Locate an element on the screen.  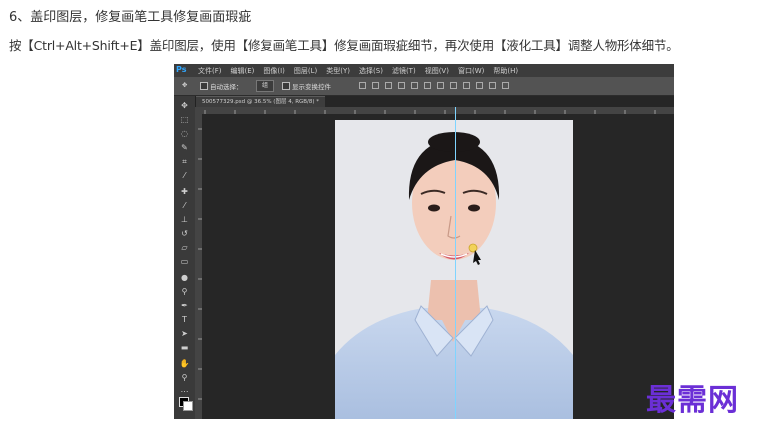
distribute-center-icon is located at coordinates (492, 85).